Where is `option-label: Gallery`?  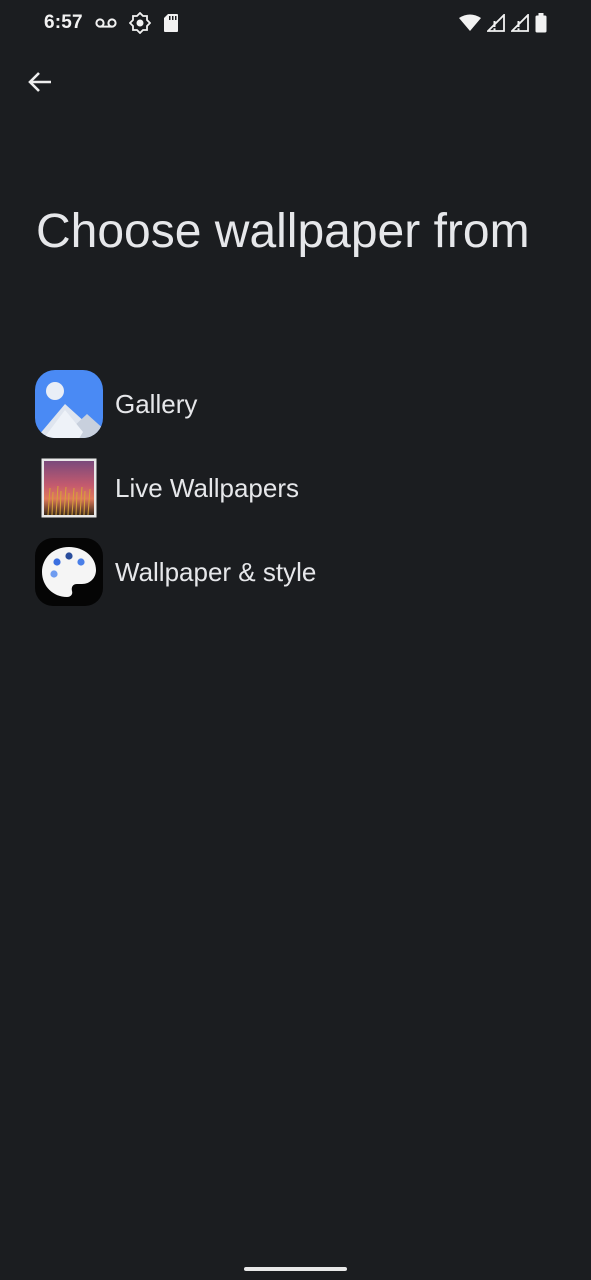
option-label: Gallery is located at coordinates (156, 403).